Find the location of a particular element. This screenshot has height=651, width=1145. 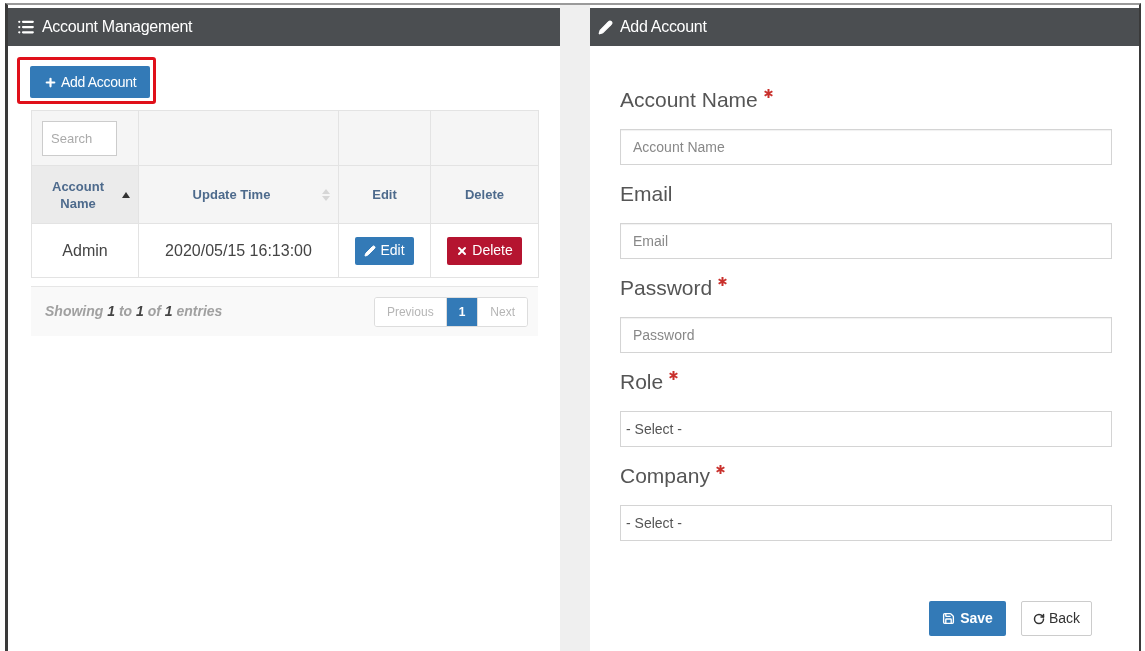

close-icon is located at coordinates (462, 250).